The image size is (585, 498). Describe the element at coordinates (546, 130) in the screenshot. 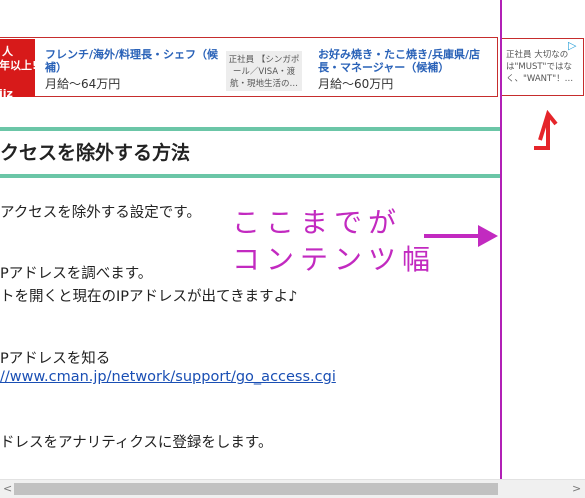

I see `red-hook-arrow-icon` at that location.